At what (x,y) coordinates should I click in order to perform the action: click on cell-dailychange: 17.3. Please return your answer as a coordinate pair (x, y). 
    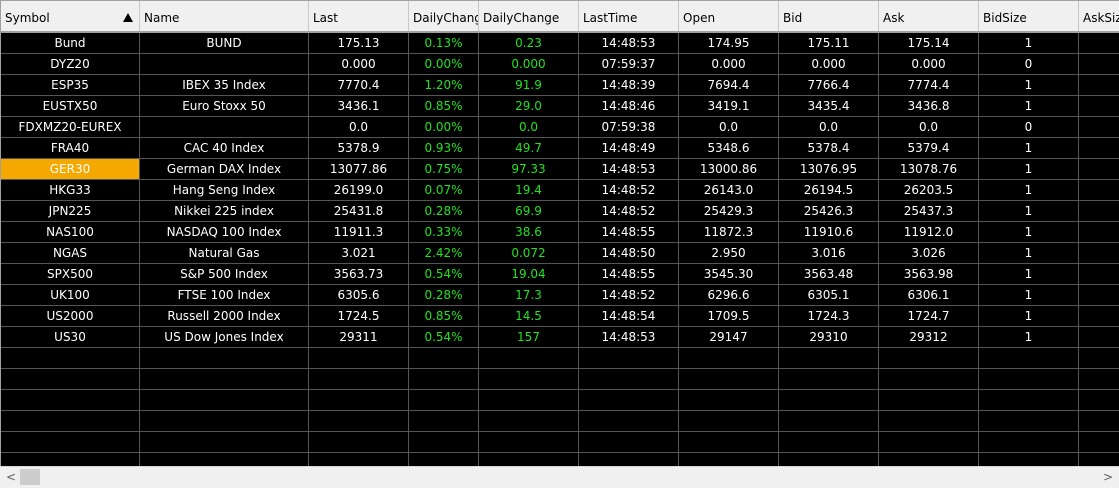
    Looking at the image, I should click on (529, 295).